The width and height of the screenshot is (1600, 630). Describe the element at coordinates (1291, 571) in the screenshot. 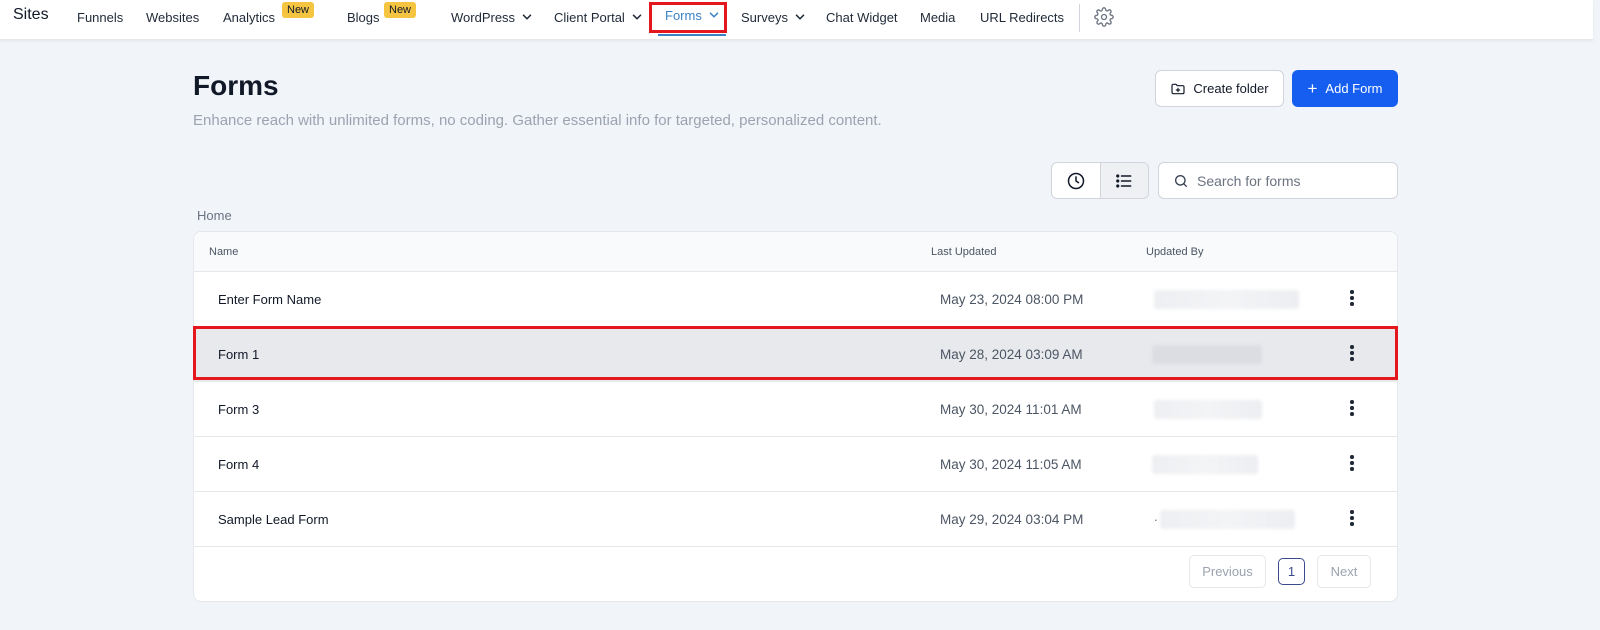

I see `page-number-current: 1` at that location.